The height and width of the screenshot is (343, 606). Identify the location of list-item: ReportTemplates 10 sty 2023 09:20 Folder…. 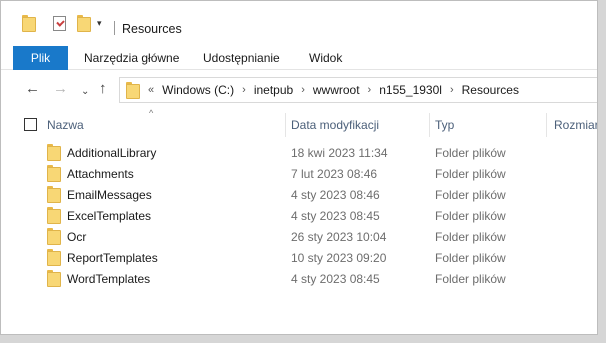
(299, 257).